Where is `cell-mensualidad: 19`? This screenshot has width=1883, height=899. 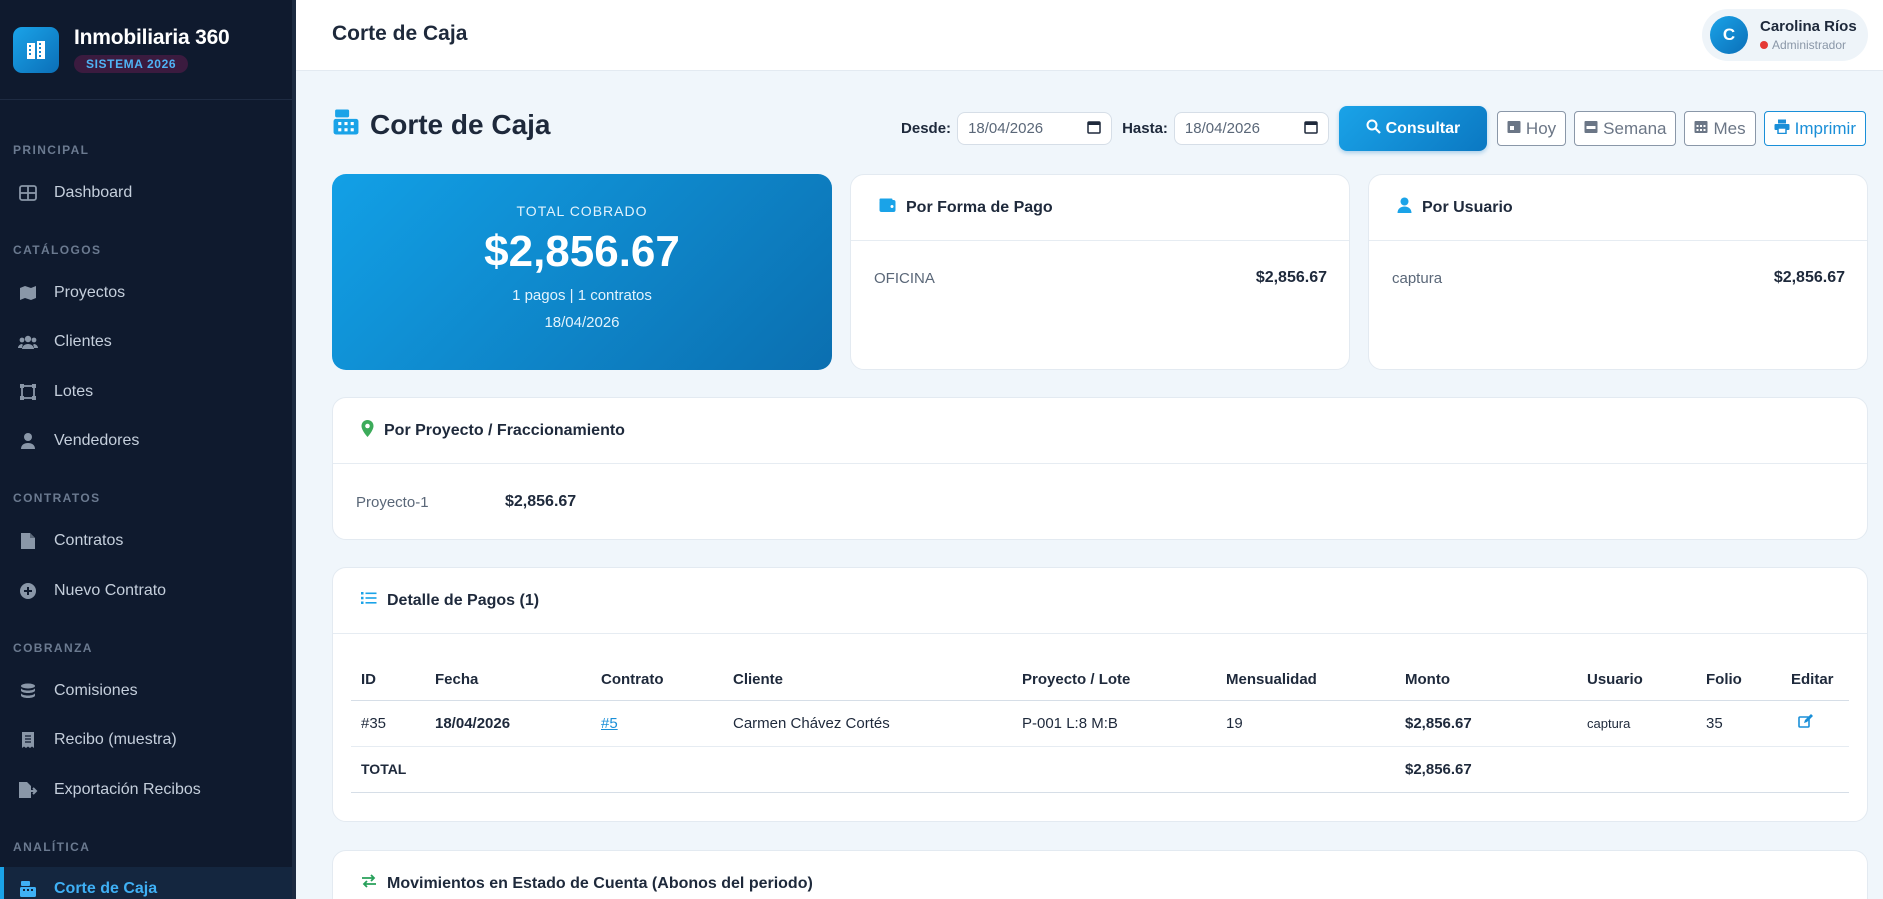
cell-mensualidad: 19 is located at coordinates (1305, 723).